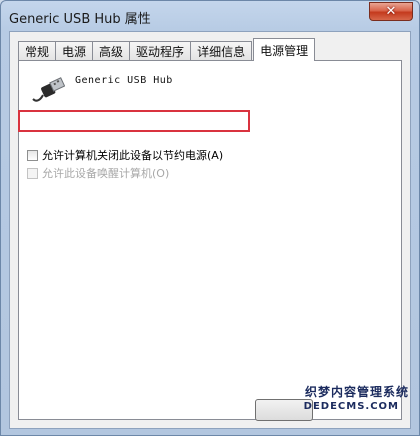 The height and width of the screenshot is (436, 420). Describe the element at coordinates (111, 51) in the screenshot. I see `tab-advanced: 高级` at that location.